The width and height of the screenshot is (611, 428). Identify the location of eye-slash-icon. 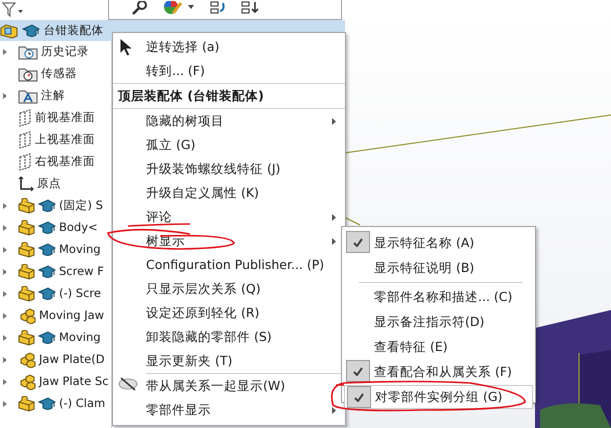
(128, 384).